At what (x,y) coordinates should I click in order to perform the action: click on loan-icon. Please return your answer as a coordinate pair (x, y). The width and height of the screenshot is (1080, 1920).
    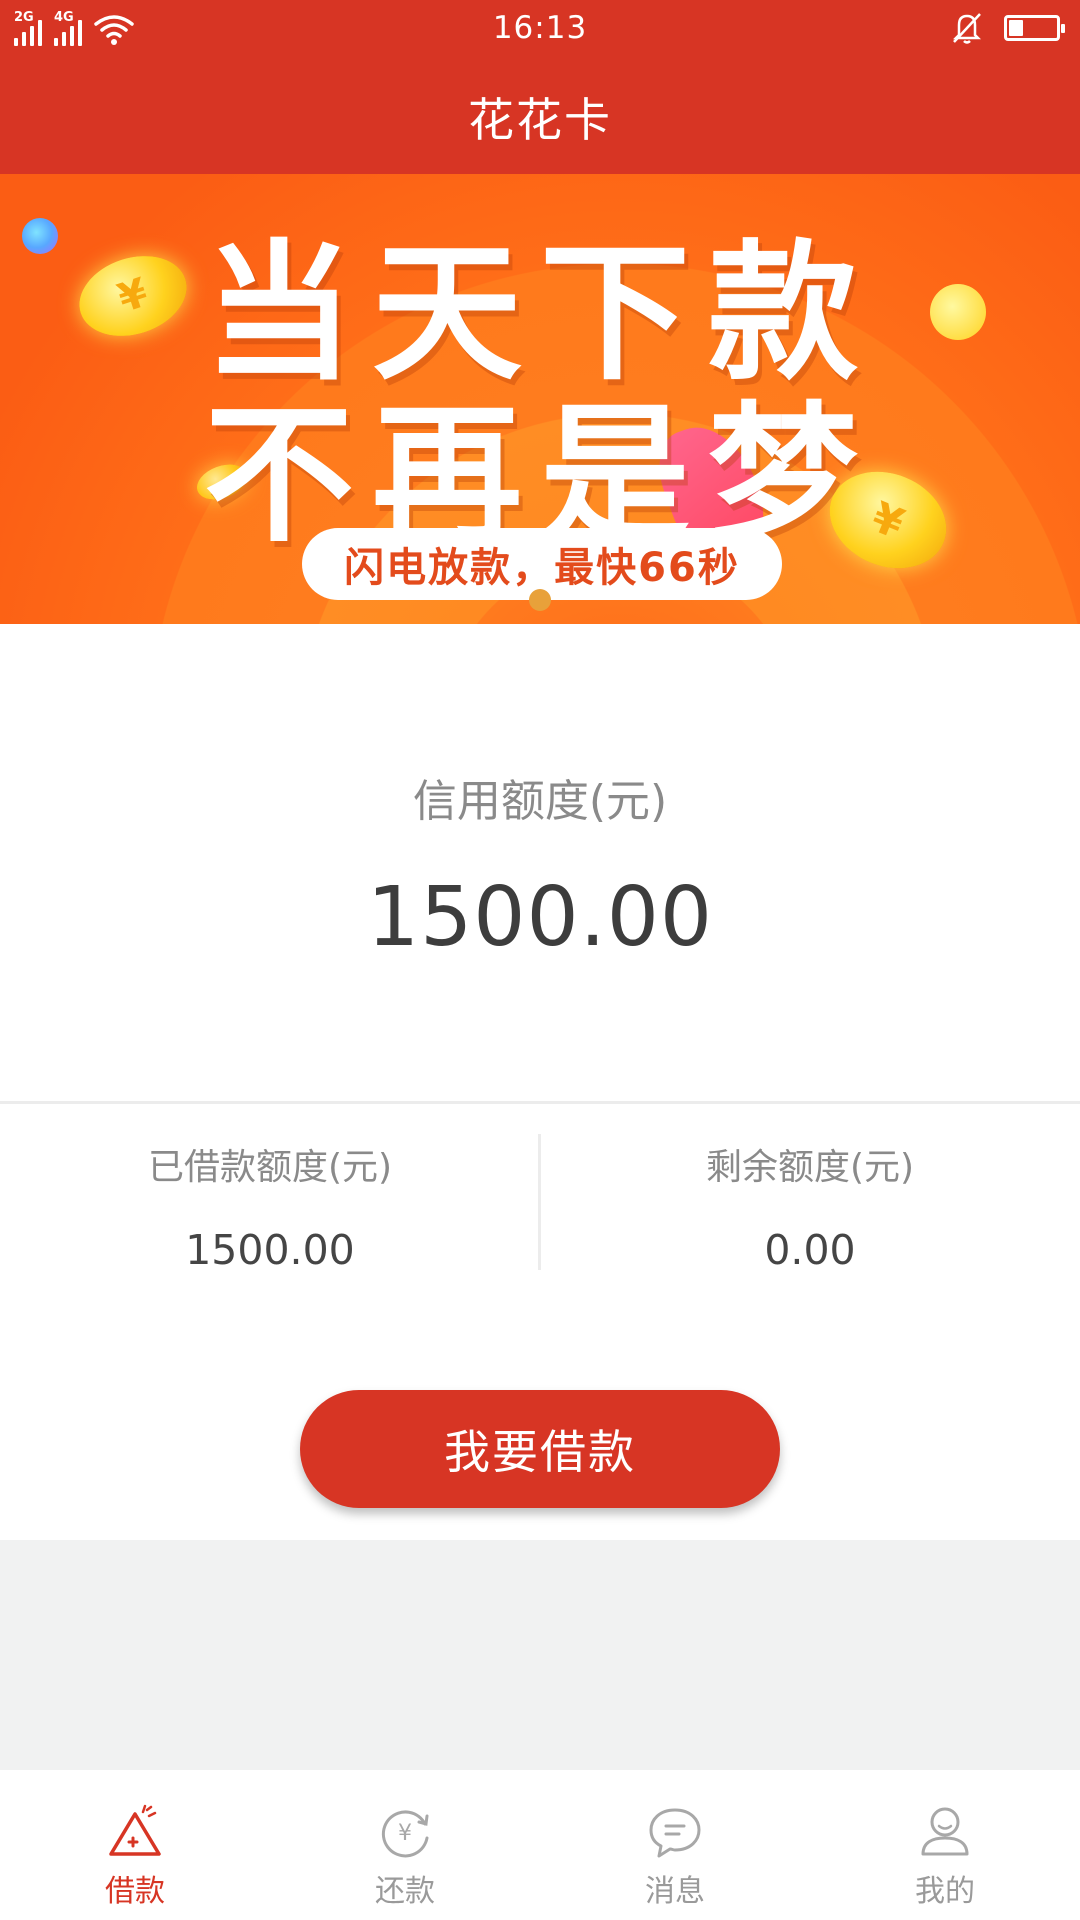
    Looking at the image, I should click on (135, 1830).